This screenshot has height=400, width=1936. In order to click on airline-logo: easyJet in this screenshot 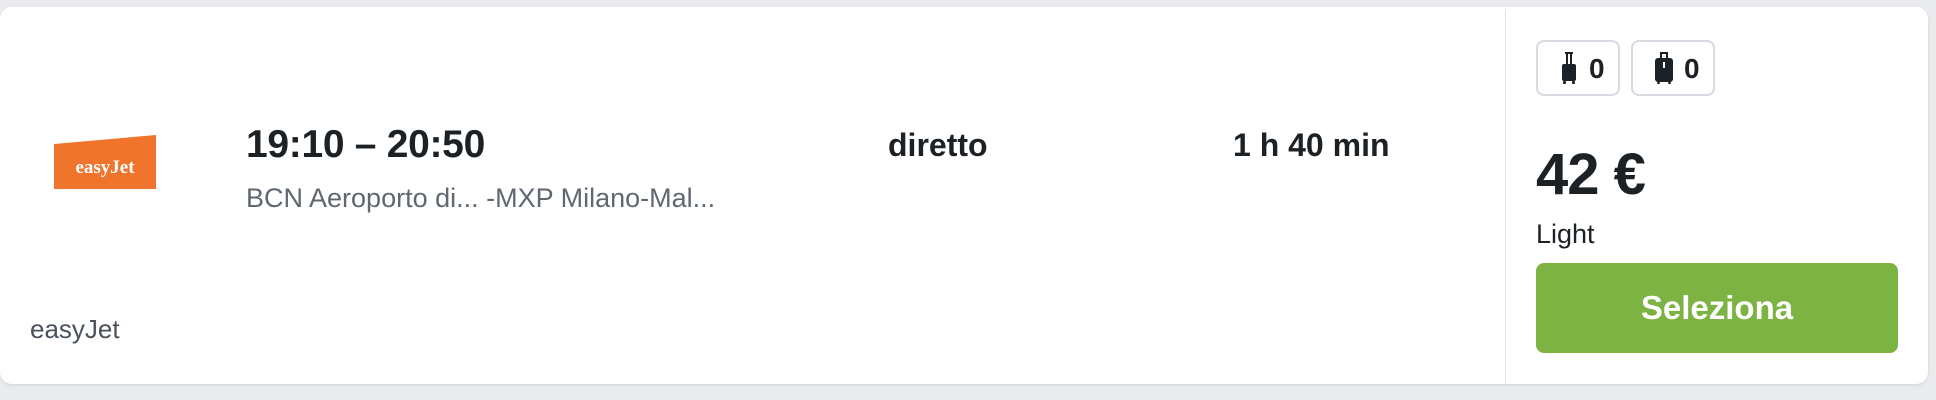, I will do `click(105, 166)`.